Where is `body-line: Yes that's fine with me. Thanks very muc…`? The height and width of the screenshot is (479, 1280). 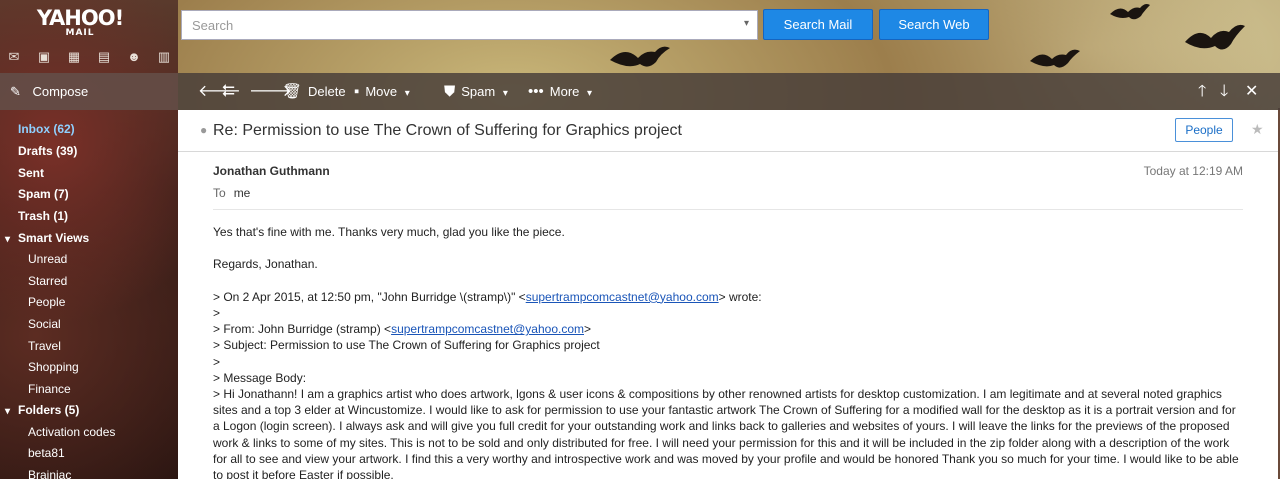
body-line: Yes that's fine with me. Thanks very muc… is located at coordinates (389, 232).